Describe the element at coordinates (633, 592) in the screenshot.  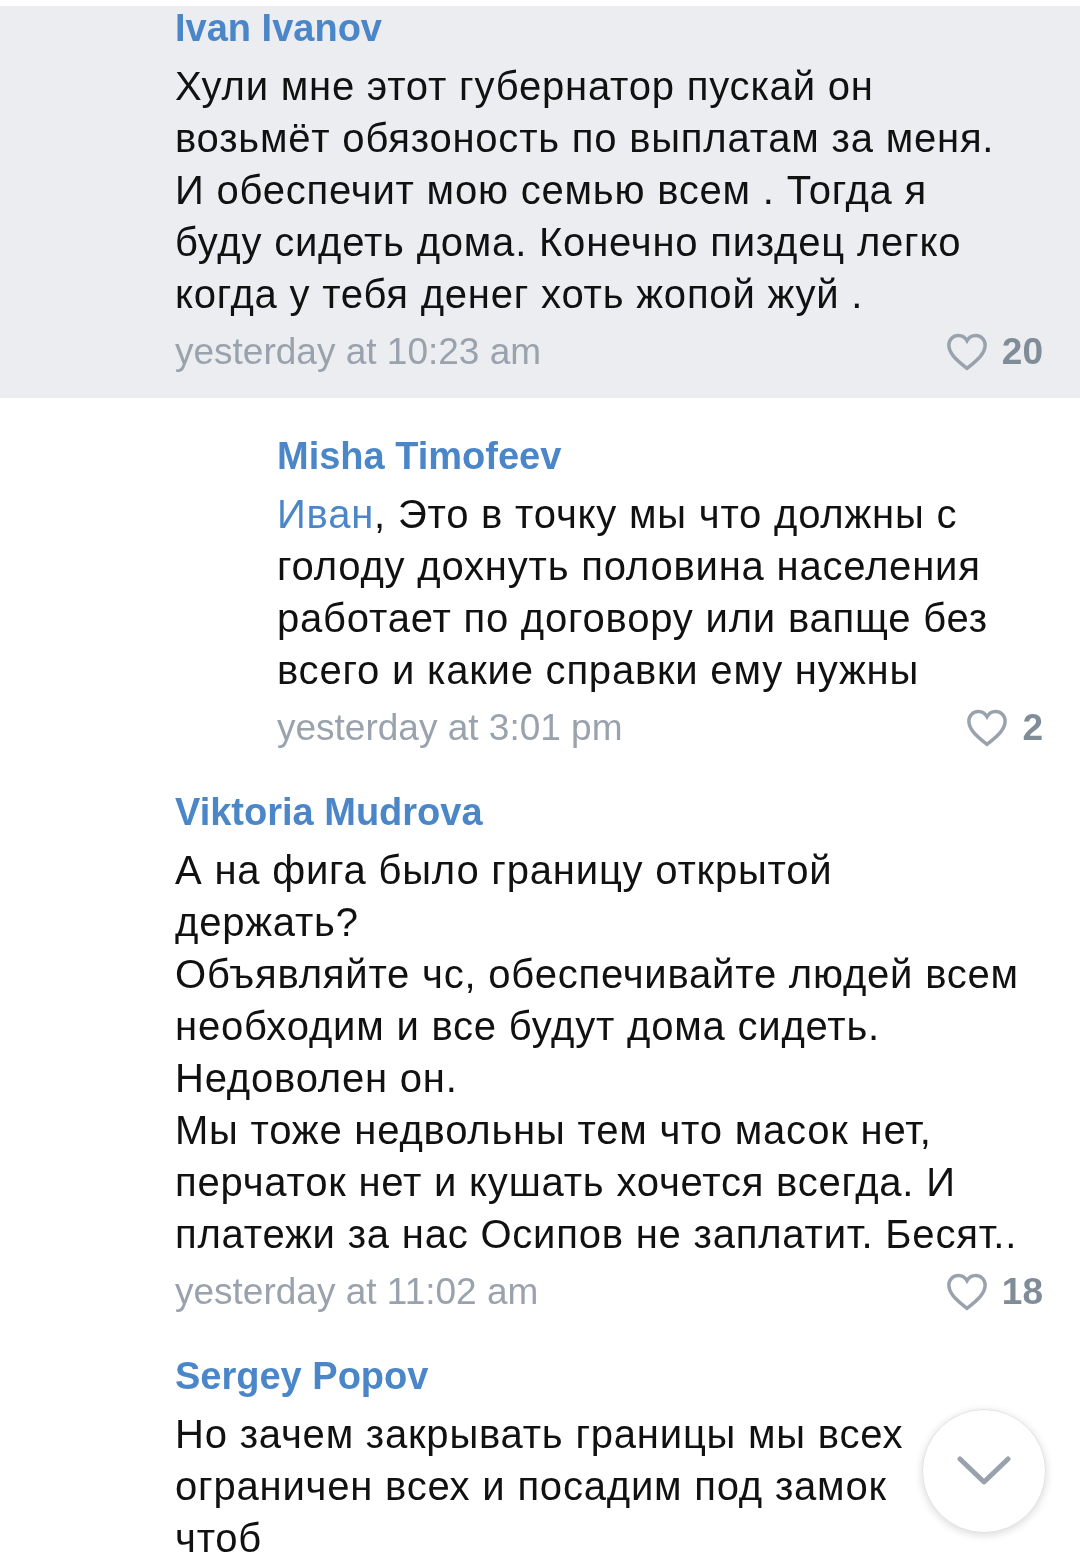
I see `comment-text: Иван, Это в точку мы что должны с голоду дохнуть половина населения работает по договору или вапще без всего и какие справки ему нужны` at that location.